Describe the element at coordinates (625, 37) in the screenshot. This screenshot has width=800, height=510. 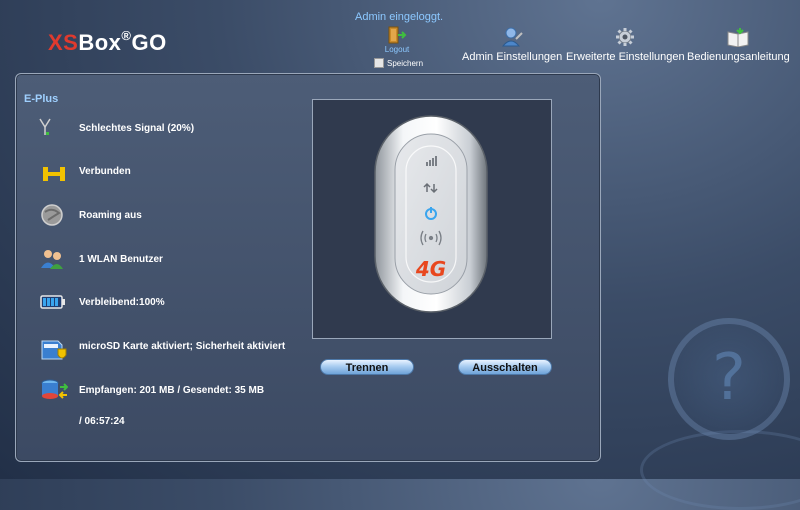
I see `gear-icon` at that location.